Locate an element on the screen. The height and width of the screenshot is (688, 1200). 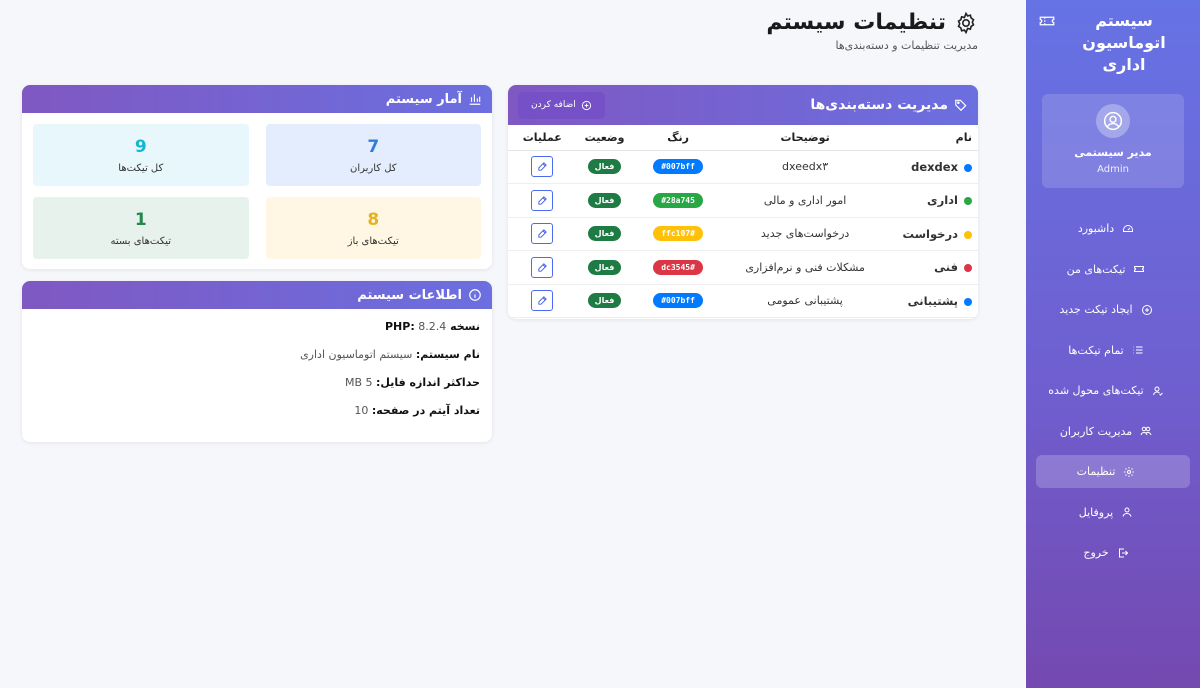
gear-icon is located at coordinates (1129, 471).